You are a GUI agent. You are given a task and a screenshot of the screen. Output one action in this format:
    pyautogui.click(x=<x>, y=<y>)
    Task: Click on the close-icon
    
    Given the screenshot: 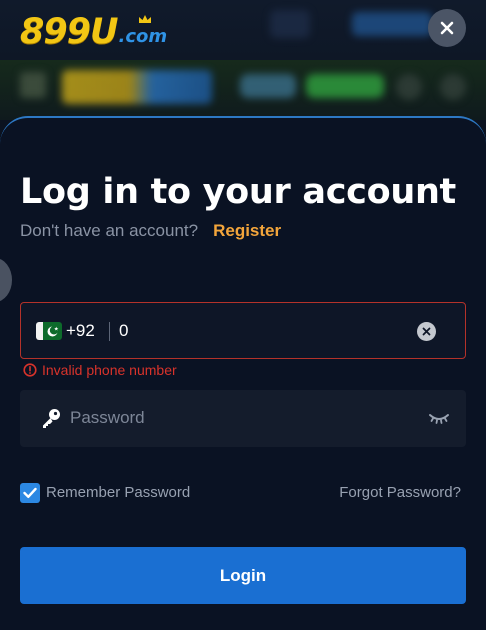 What is the action you would take?
    pyautogui.click(x=447, y=28)
    